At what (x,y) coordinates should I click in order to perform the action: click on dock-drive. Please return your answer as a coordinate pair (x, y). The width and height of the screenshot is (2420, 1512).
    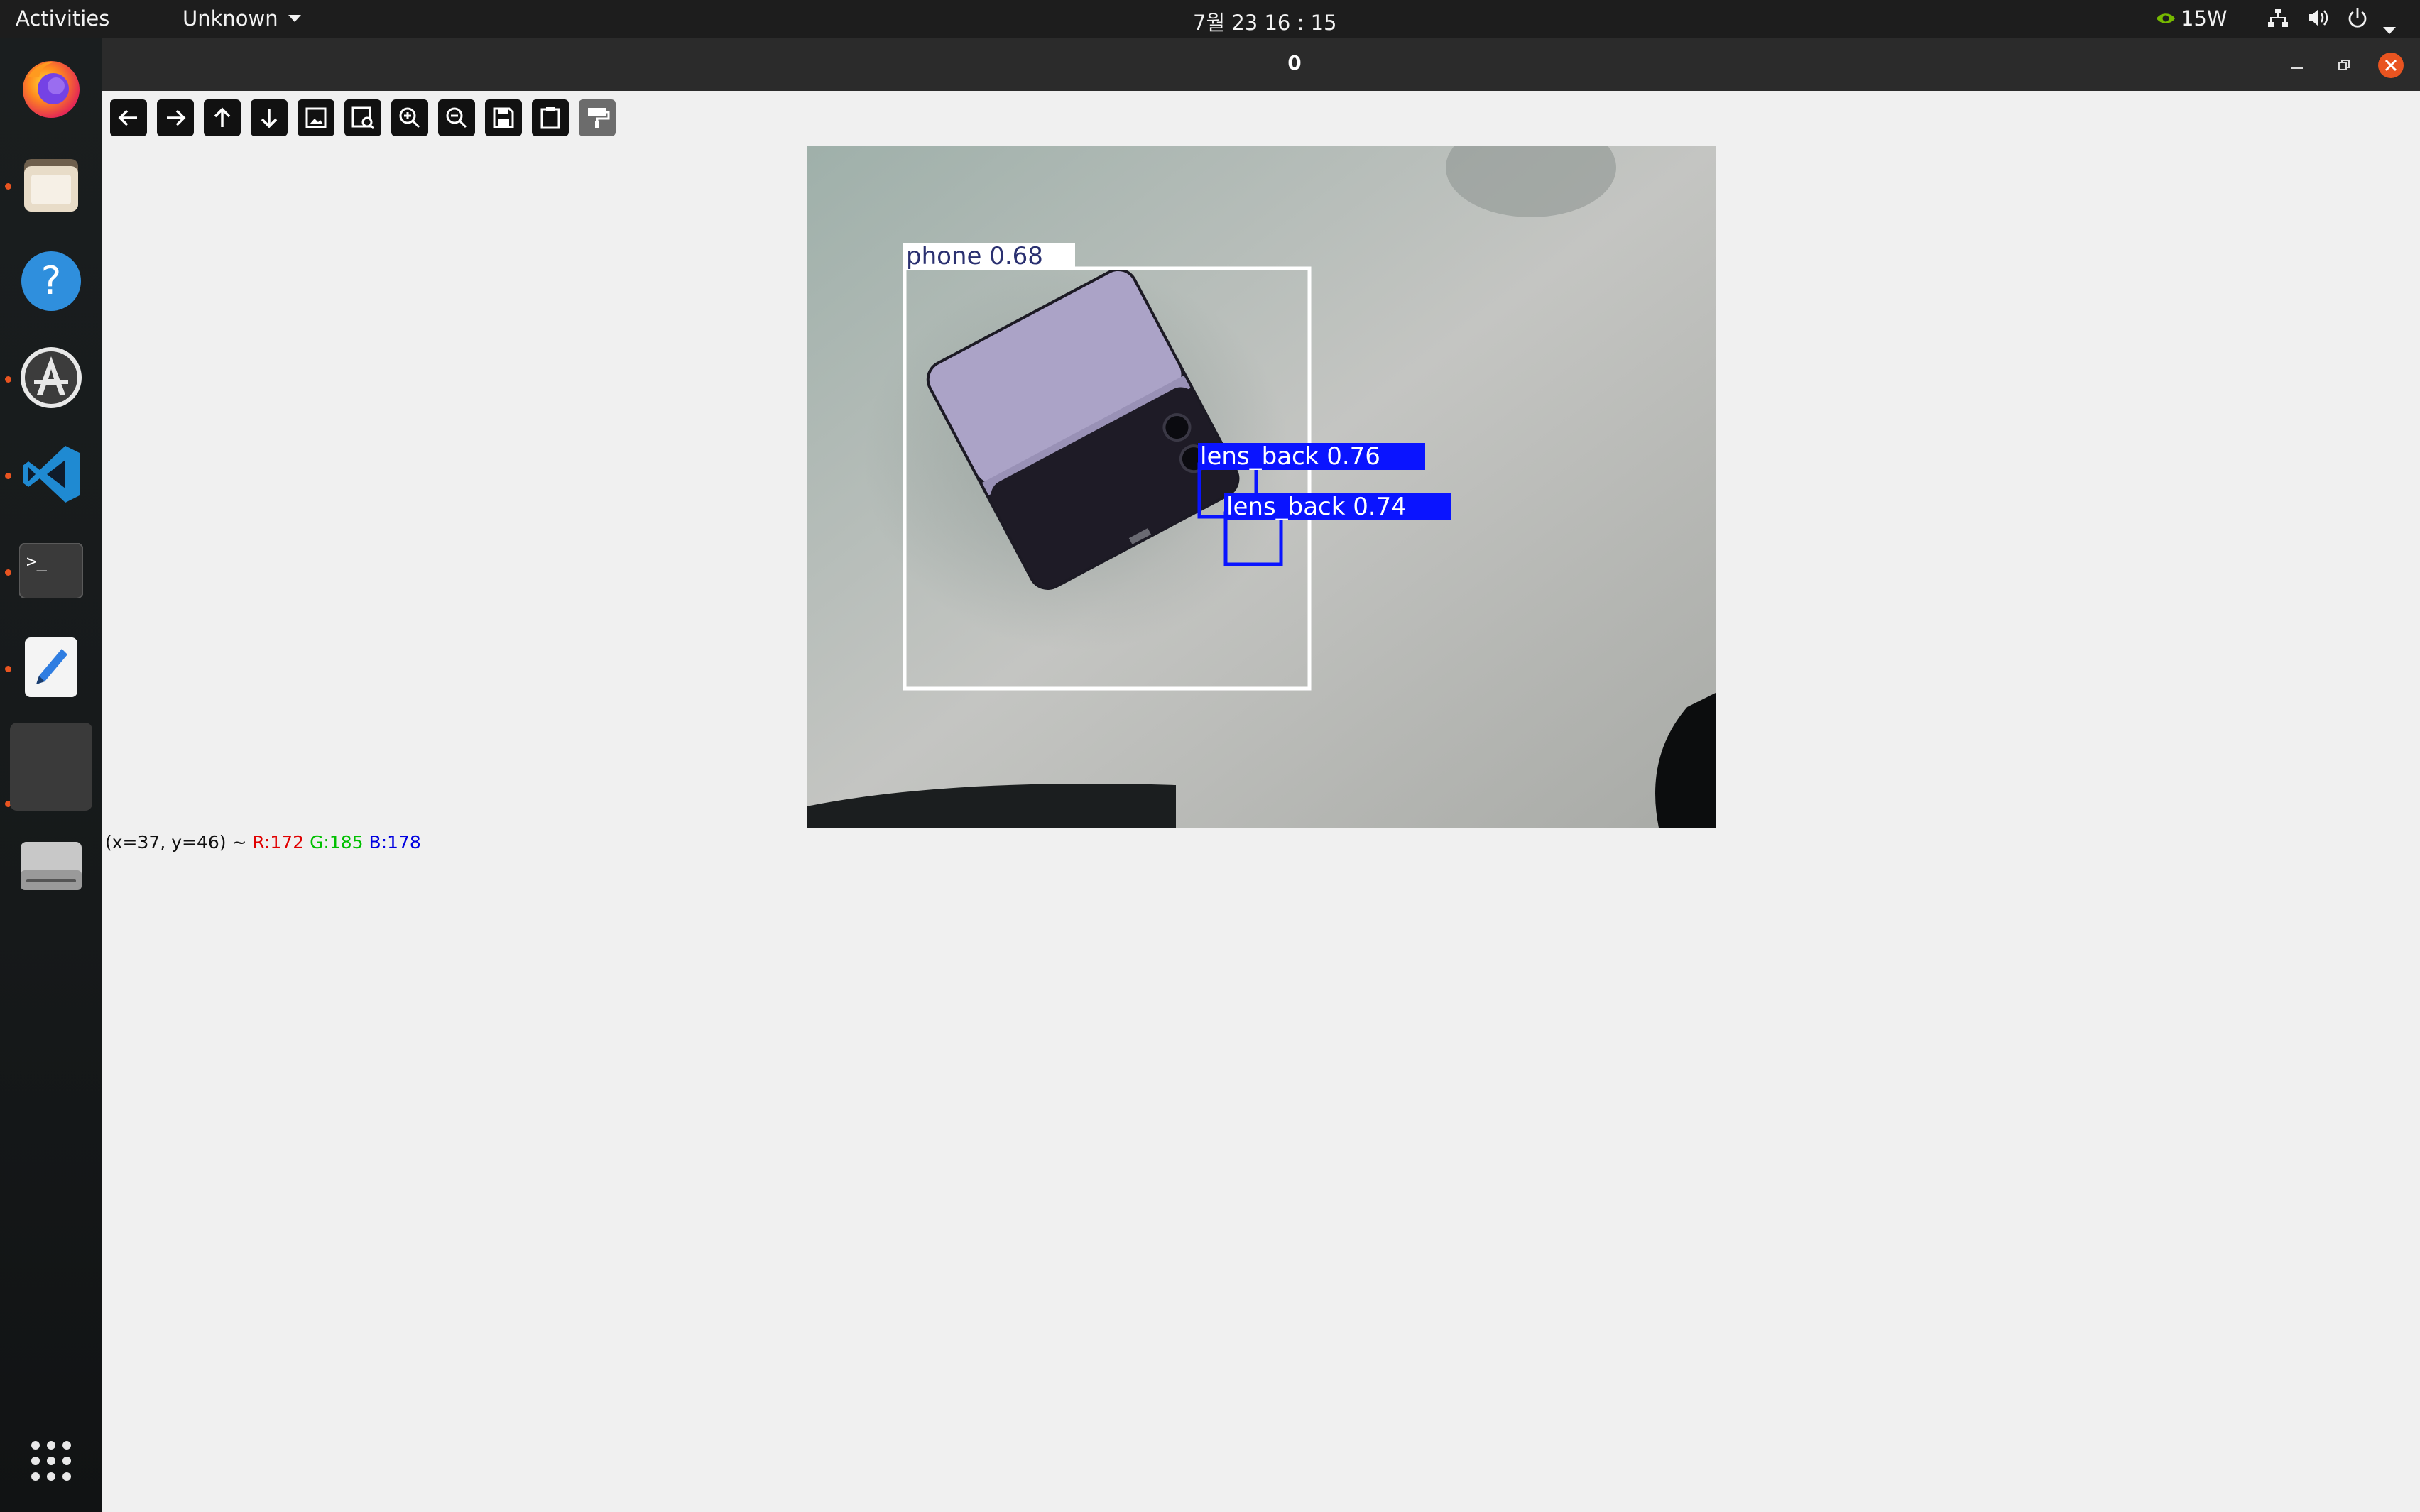
    Looking at the image, I should click on (51, 866).